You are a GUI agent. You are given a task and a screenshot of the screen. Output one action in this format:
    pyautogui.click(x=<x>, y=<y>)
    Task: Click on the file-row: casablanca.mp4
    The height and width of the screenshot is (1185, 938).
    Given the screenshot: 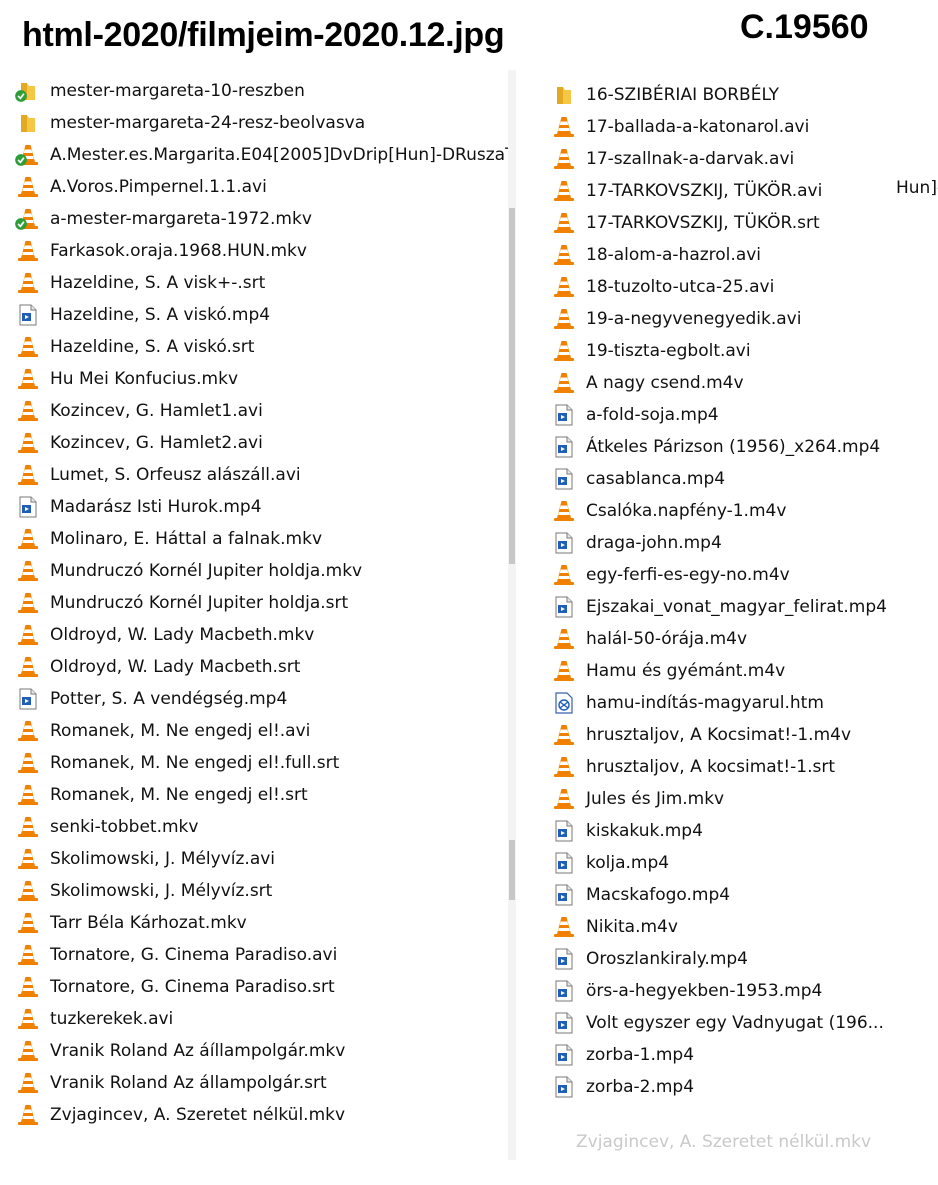 What is the action you would take?
    pyautogui.click(x=638, y=479)
    